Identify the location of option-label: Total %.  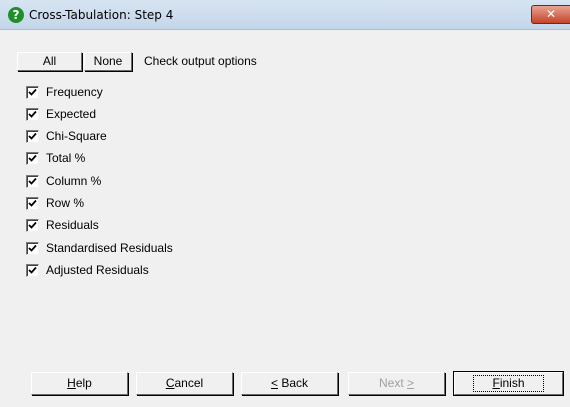
(66, 158).